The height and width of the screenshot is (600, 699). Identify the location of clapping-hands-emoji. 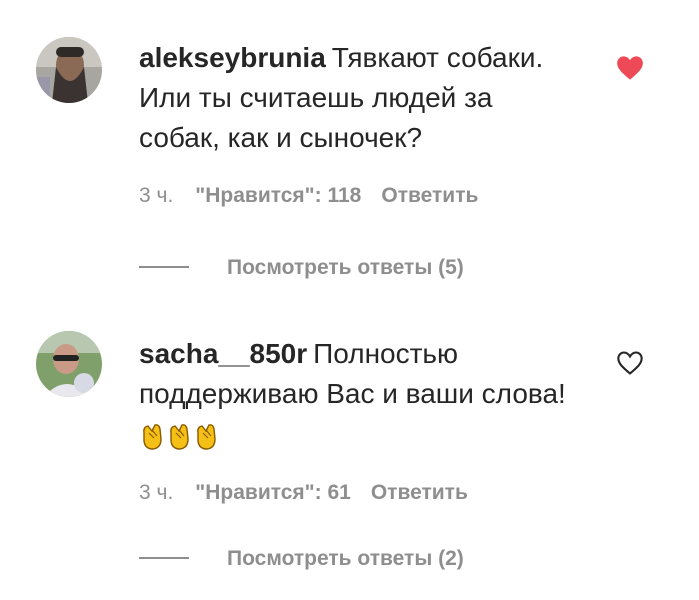
(179, 434).